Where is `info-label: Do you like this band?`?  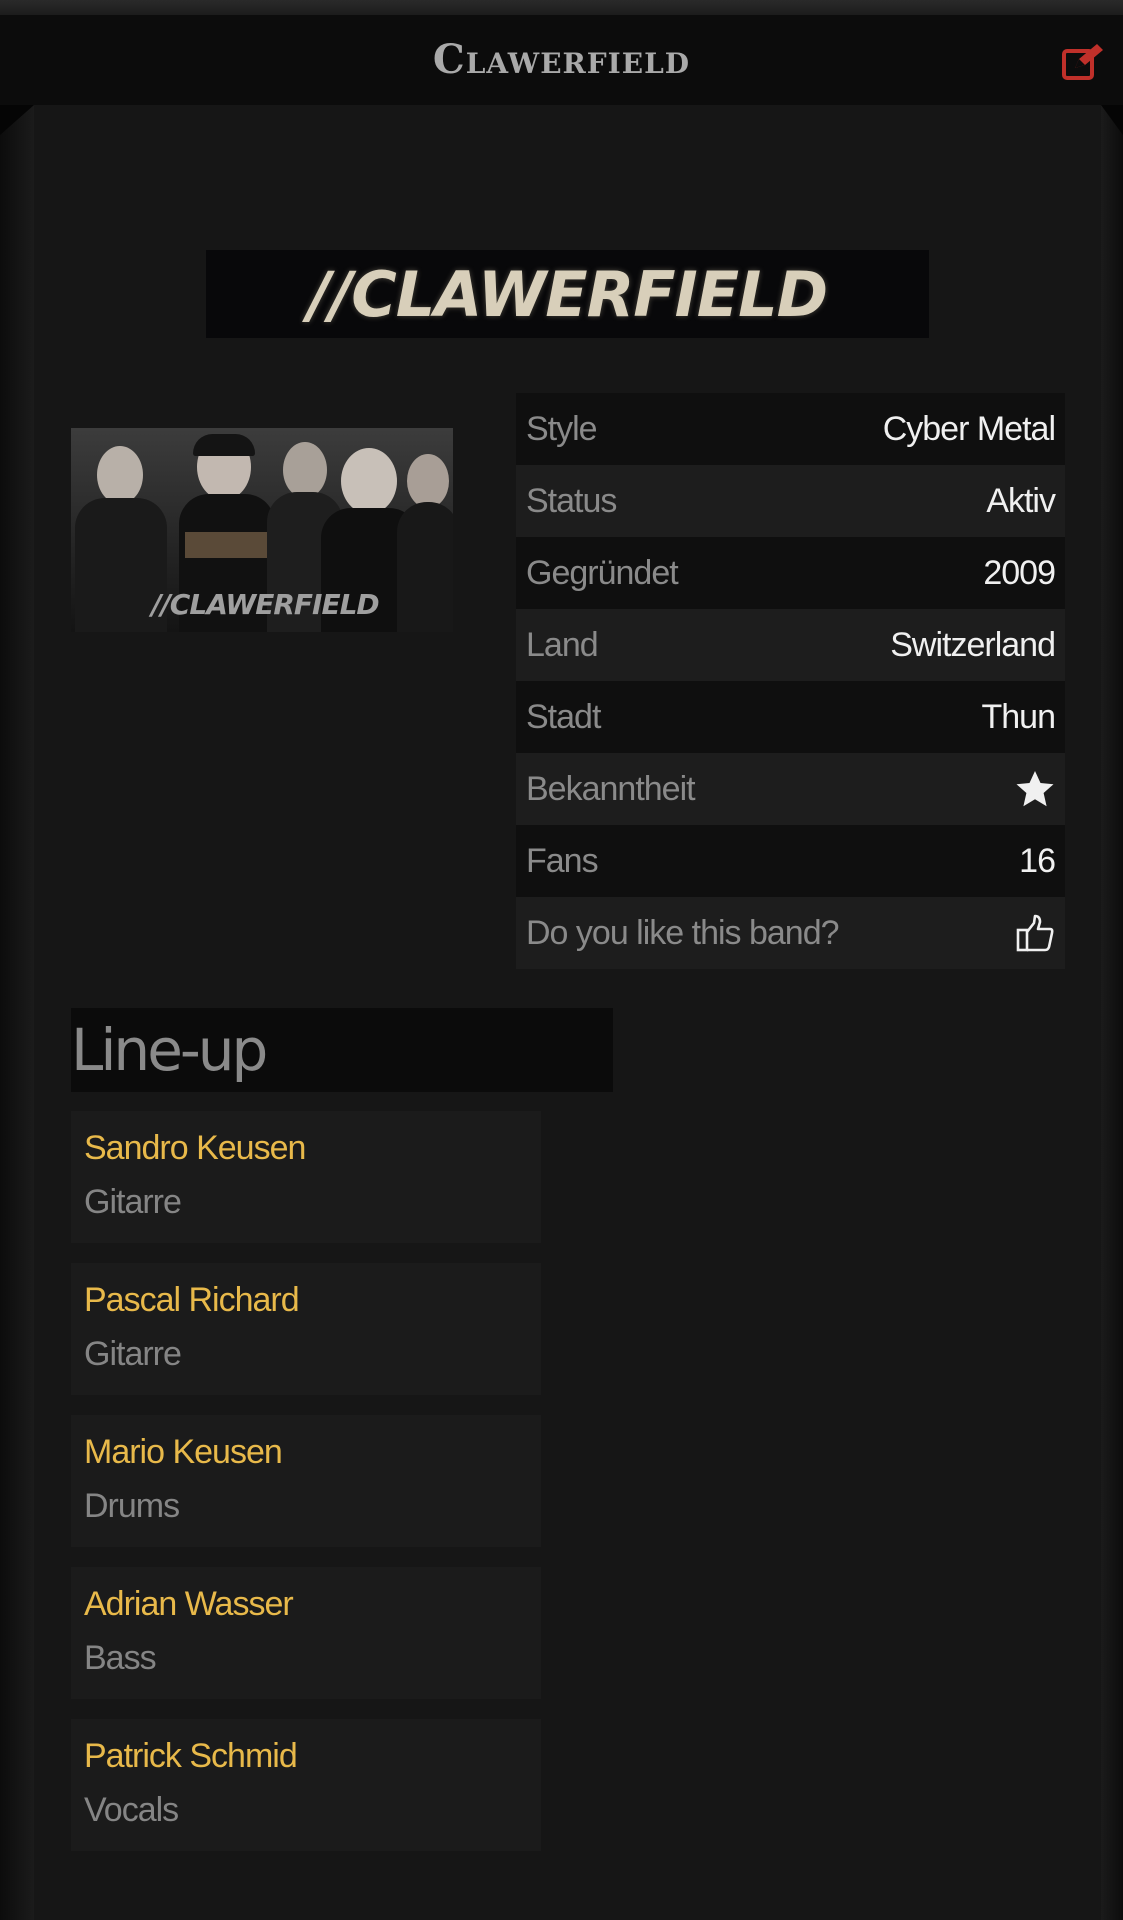 info-label: Do you like this band? is located at coordinates (683, 932).